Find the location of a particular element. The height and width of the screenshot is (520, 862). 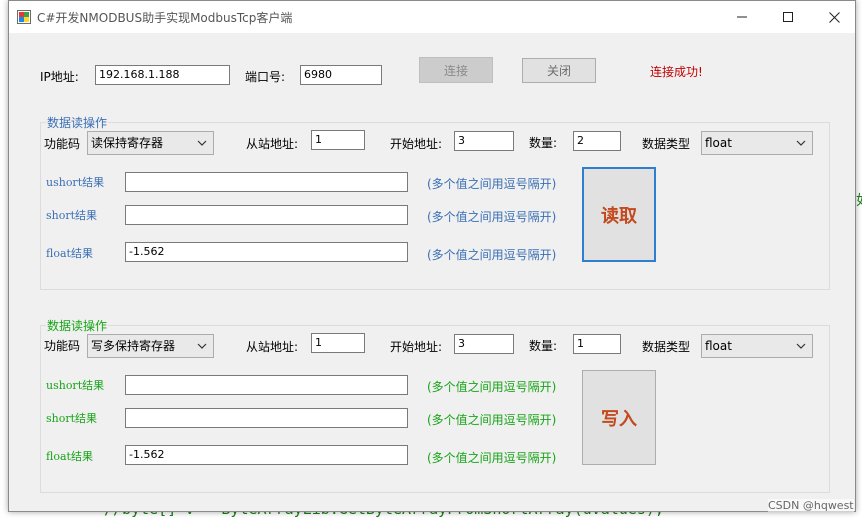

write-start-label: 开始地址: is located at coordinates (416, 347).